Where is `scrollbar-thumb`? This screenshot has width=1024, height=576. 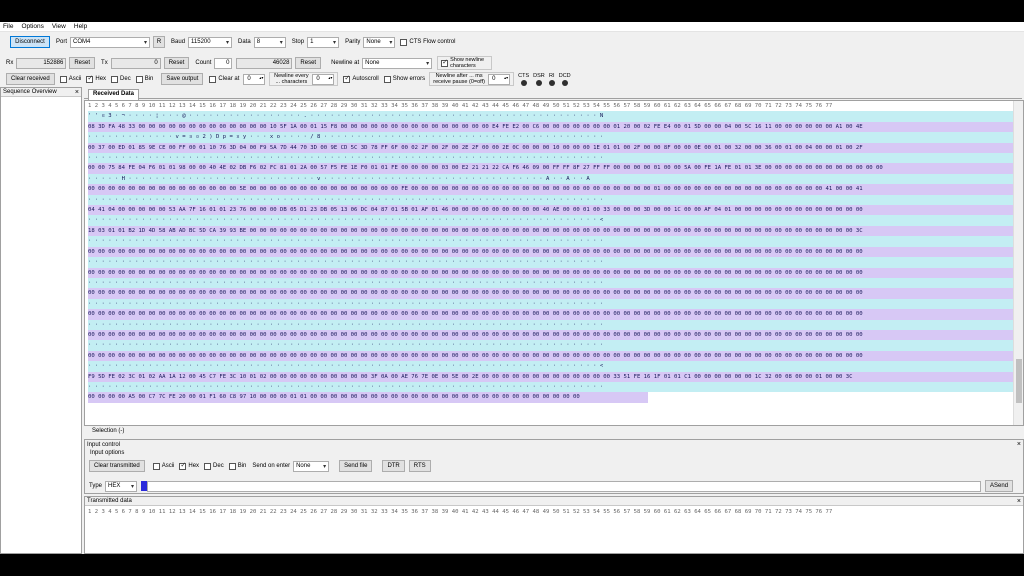 scrollbar-thumb is located at coordinates (1019, 381).